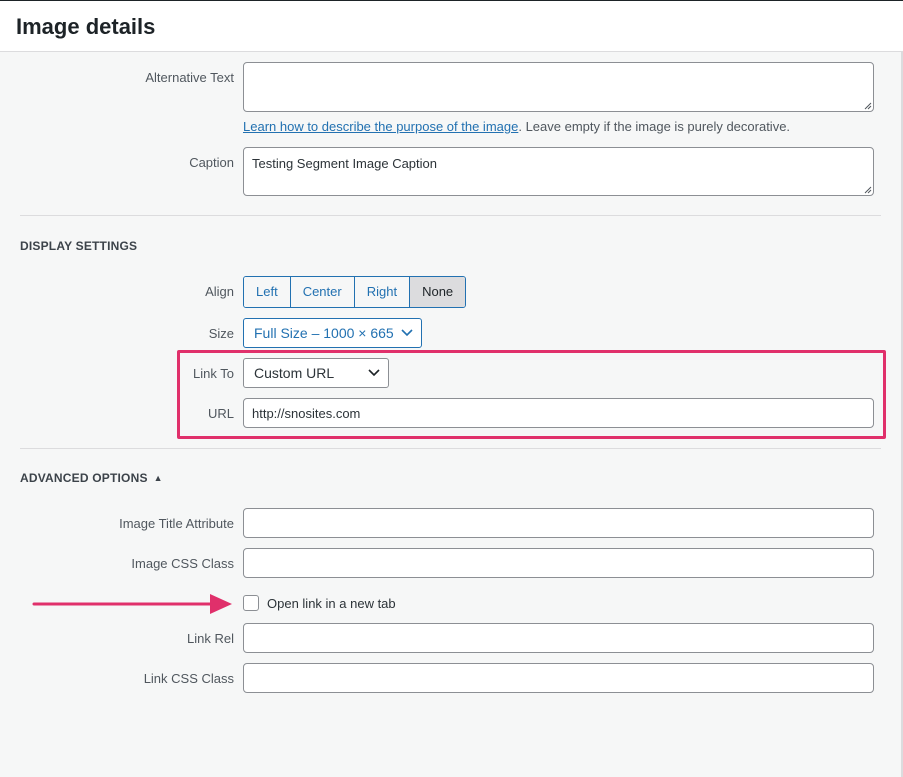 Image resolution: width=903 pixels, height=777 pixels. What do you see at coordinates (558, 678) in the screenshot?
I see `link-css-class-input` at bounding box center [558, 678].